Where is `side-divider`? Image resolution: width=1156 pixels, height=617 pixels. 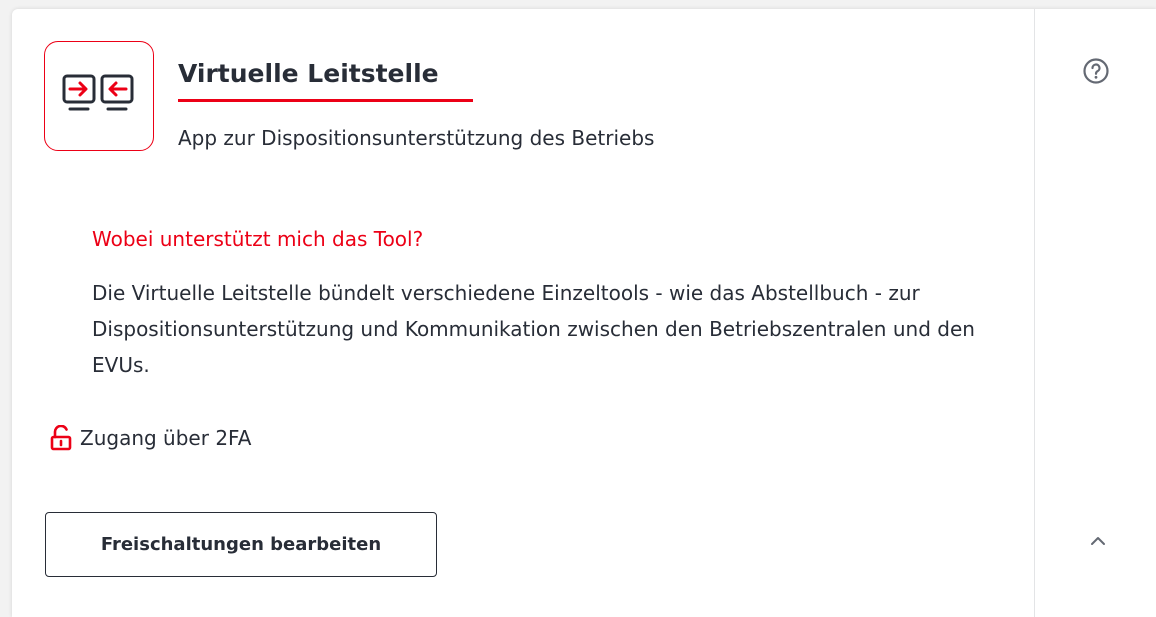
side-divider is located at coordinates (1034, 313).